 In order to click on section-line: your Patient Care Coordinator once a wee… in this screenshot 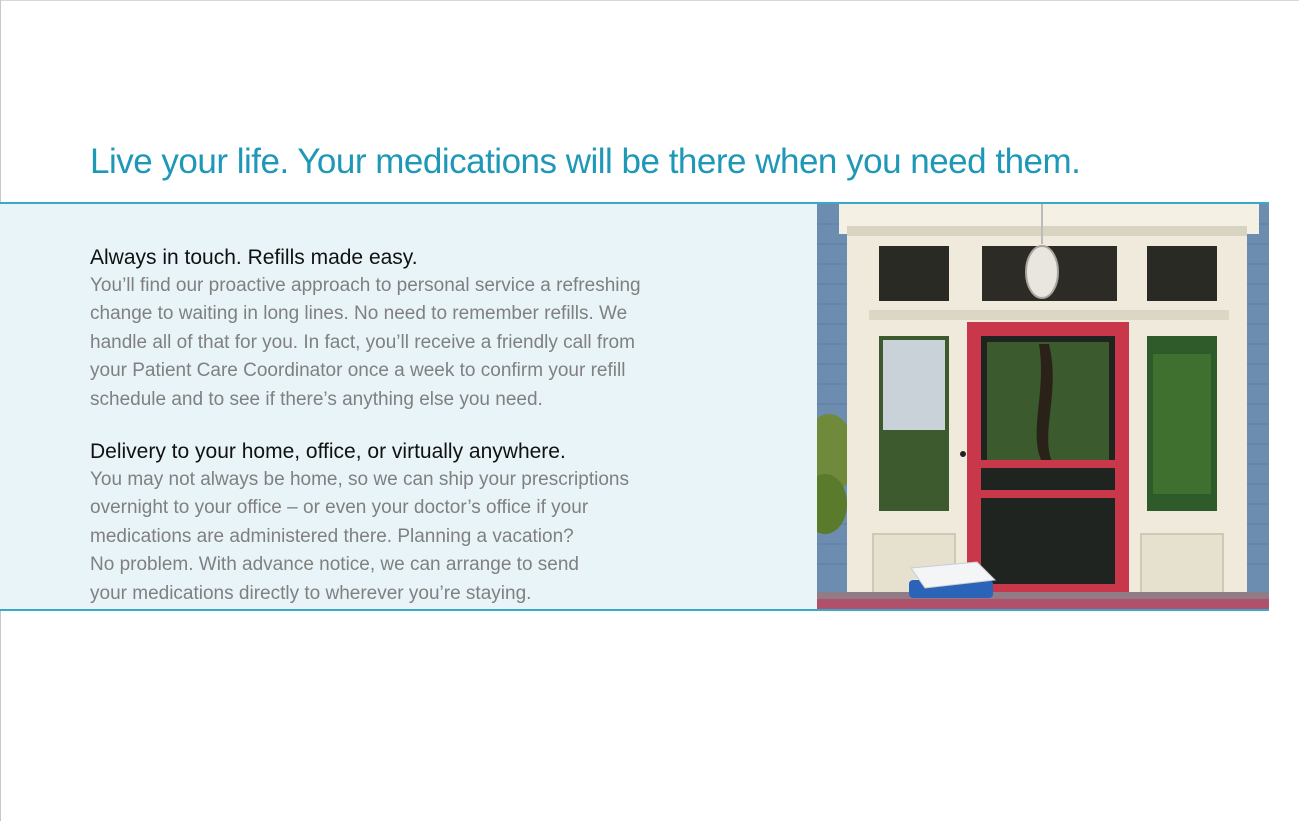, I will do `click(358, 371)`.